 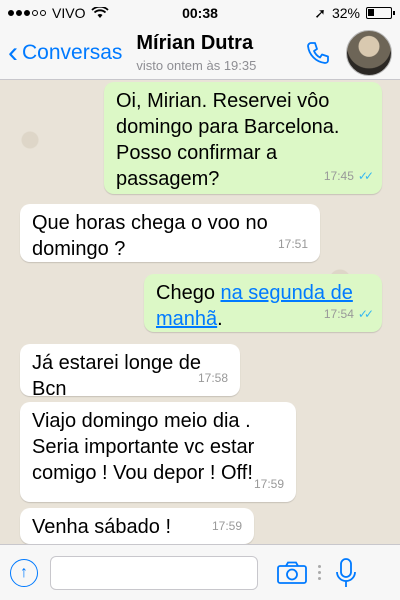 I want to click on message-time: 17:51, so click(x=292, y=244).